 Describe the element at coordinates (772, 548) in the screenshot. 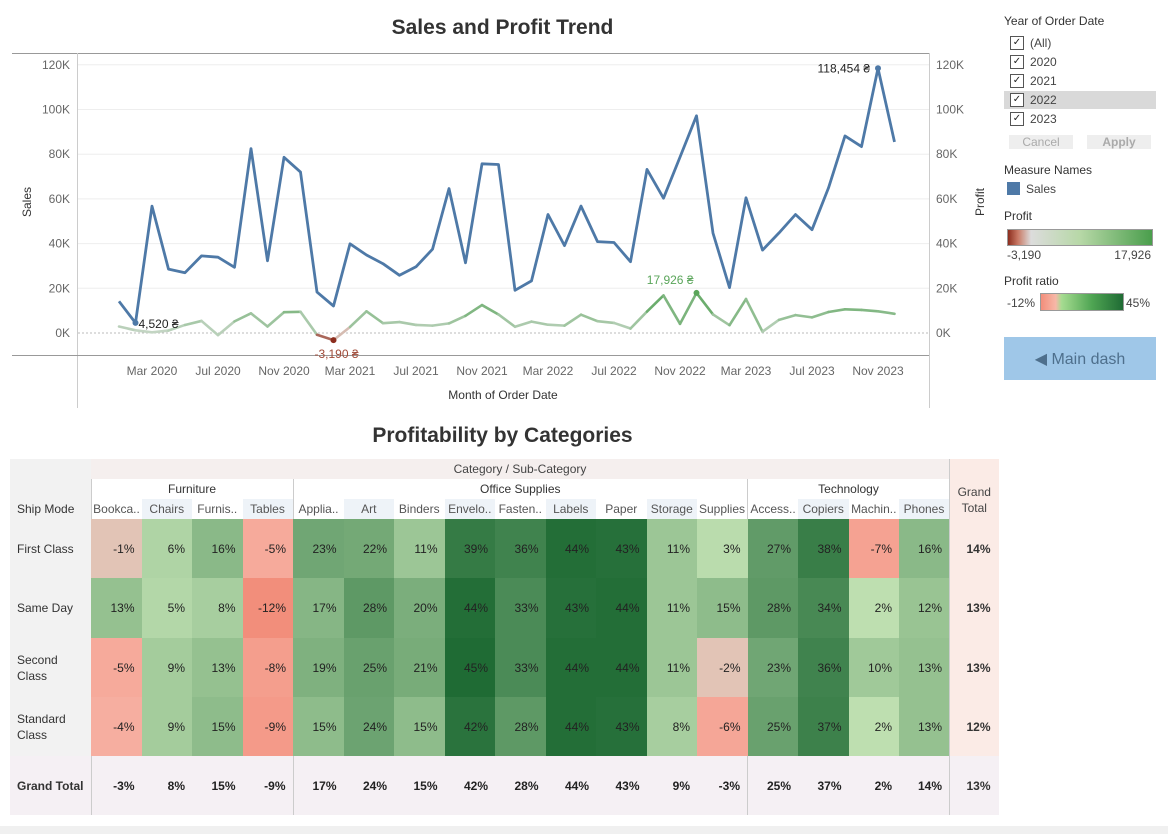

I see `heat-cell: 27%` at that location.